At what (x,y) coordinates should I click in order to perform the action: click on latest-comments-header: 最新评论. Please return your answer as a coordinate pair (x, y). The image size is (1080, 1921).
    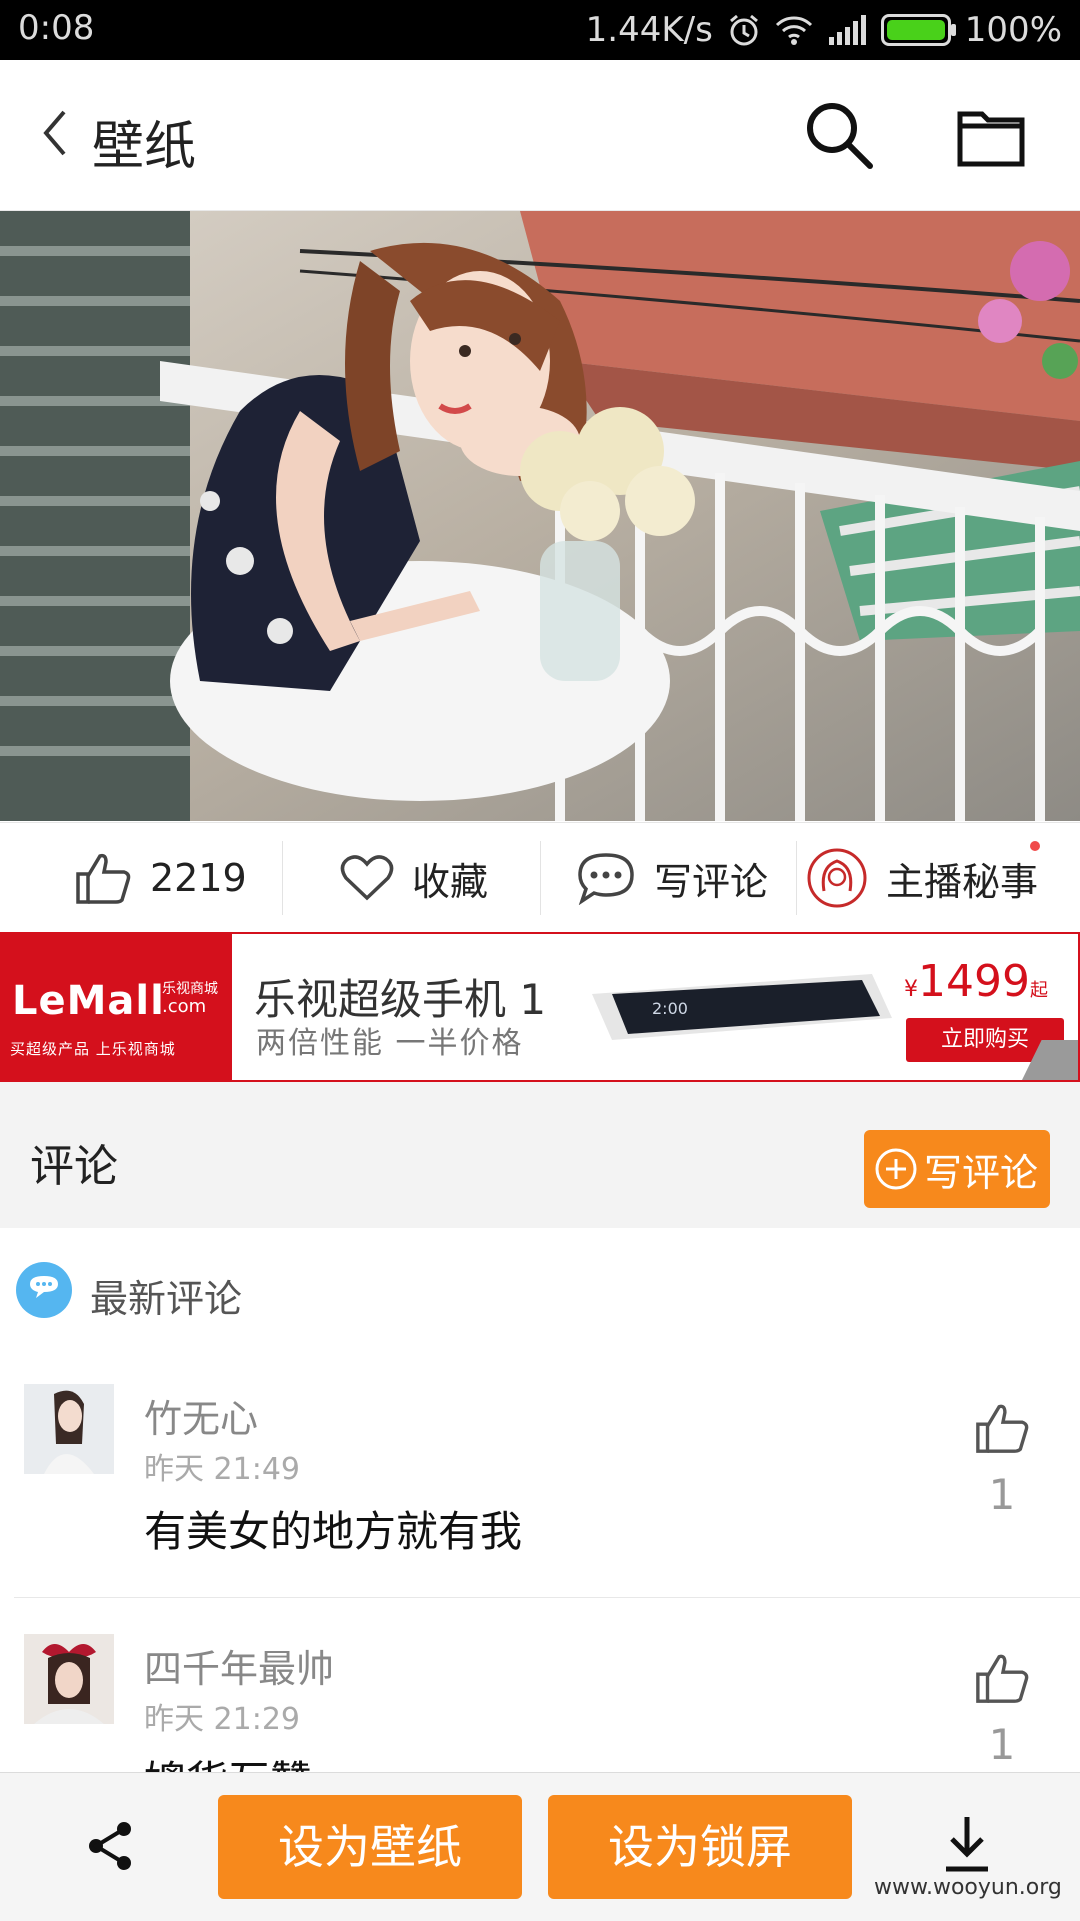
    Looking at the image, I should click on (540, 1288).